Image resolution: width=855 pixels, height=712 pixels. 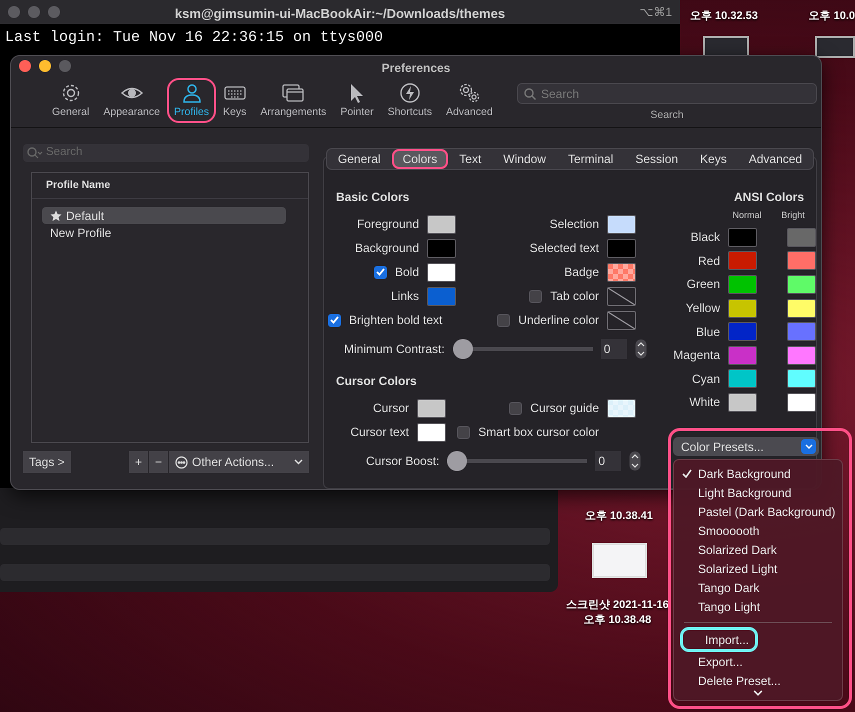 What do you see at coordinates (298, 462) in the screenshot?
I see `caret-icon` at bounding box center [298, 462].